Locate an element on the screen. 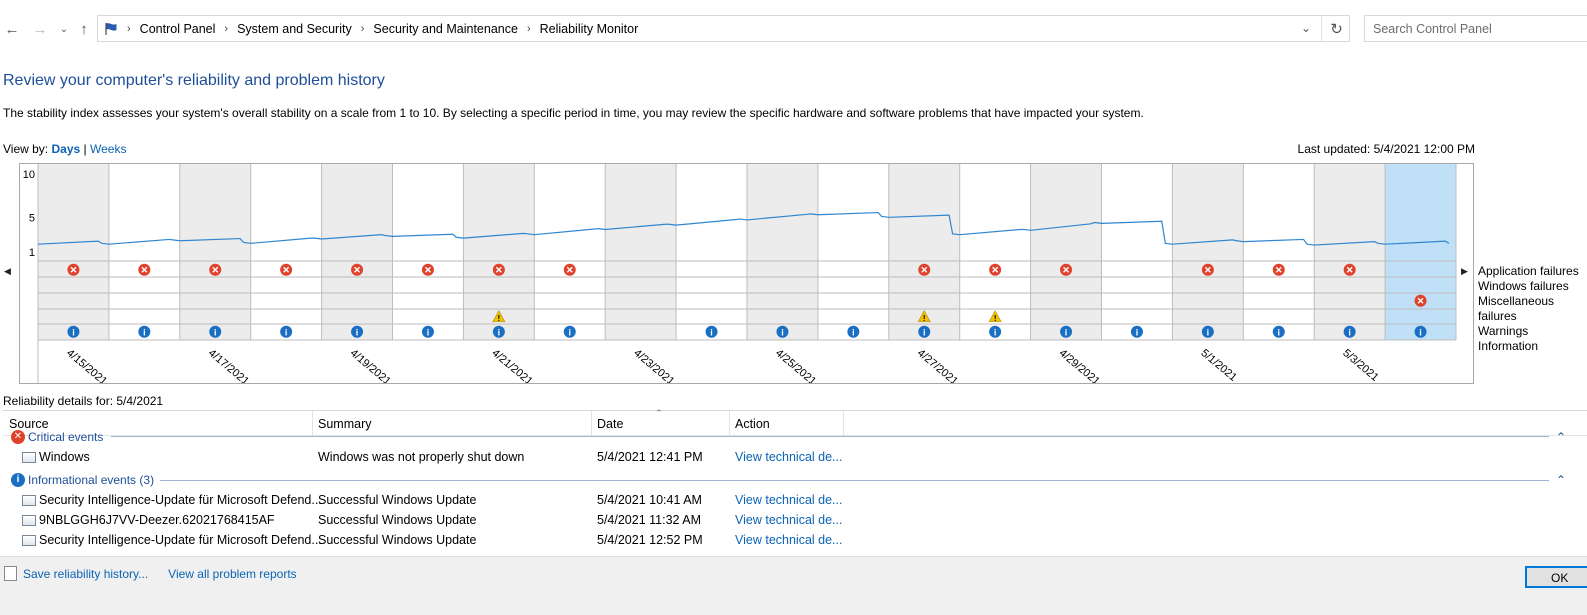 Image resolution: width=1587 pixels, height=615 pixels. row-label-windows-failures: Windows failures is located at coordinates (1523, 286).